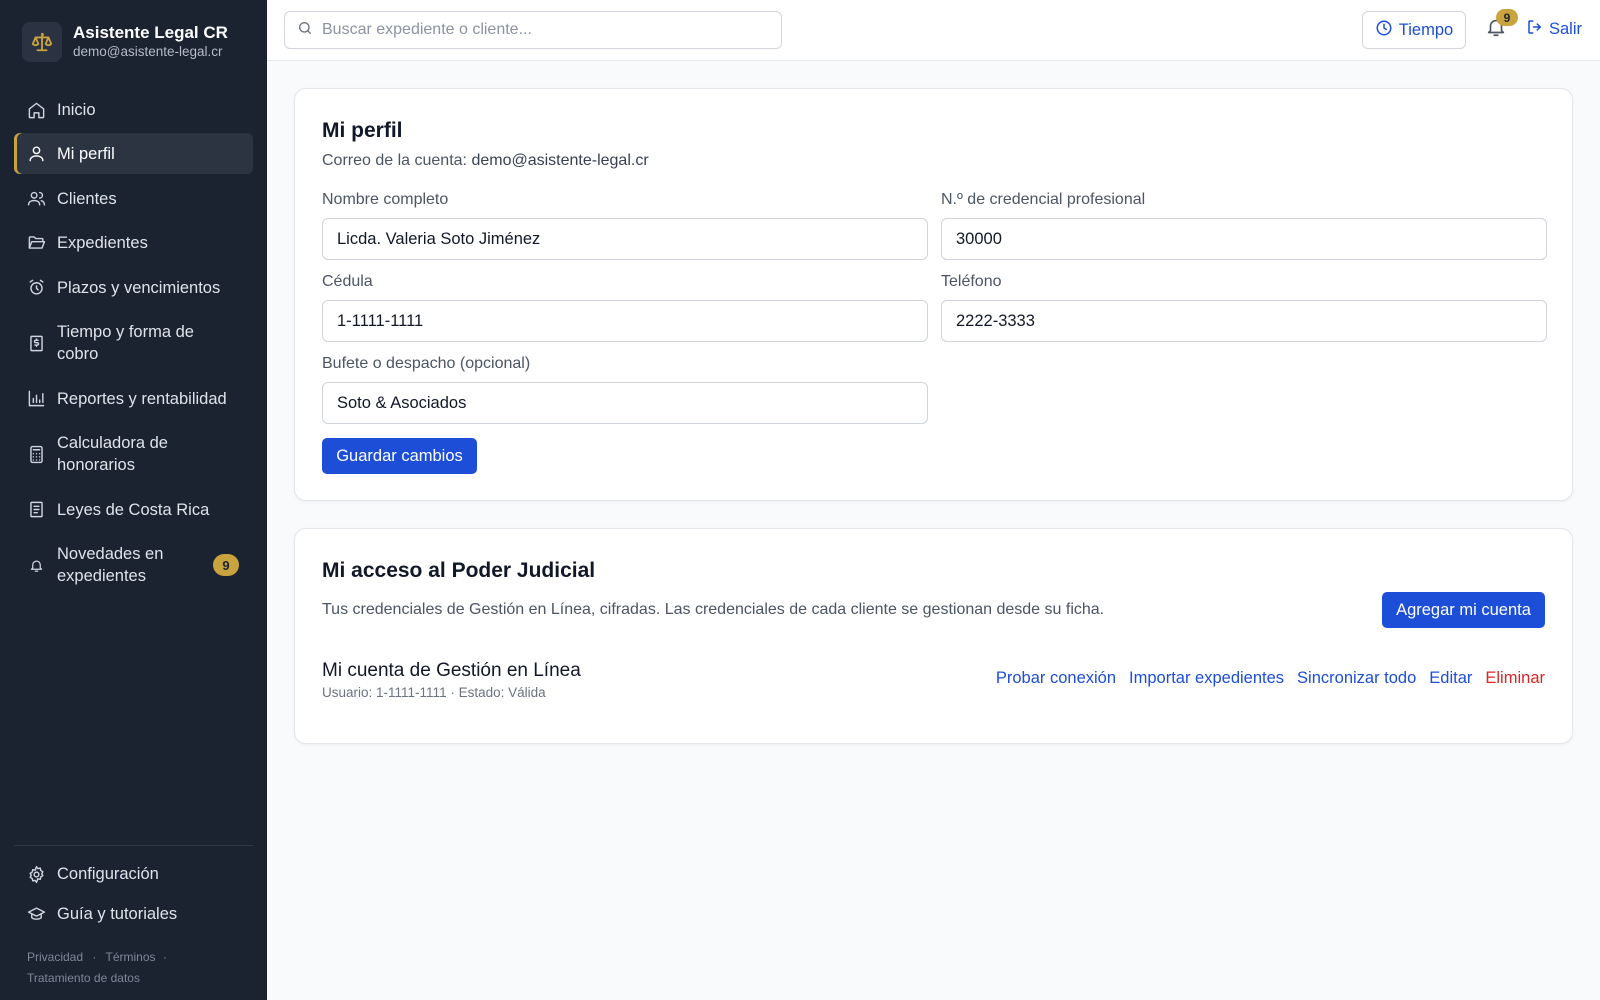 The image size is (1600, 1000). I want to click on folder-icon, so click(36, 242).